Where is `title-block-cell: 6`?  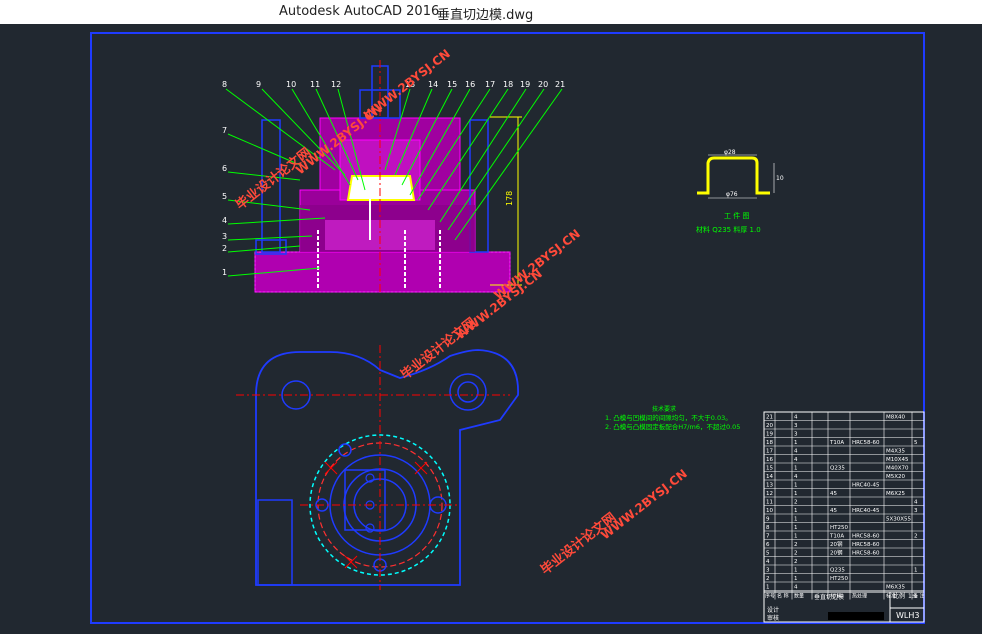 title-block-cell: 6 is located at coordinates (768, 545).